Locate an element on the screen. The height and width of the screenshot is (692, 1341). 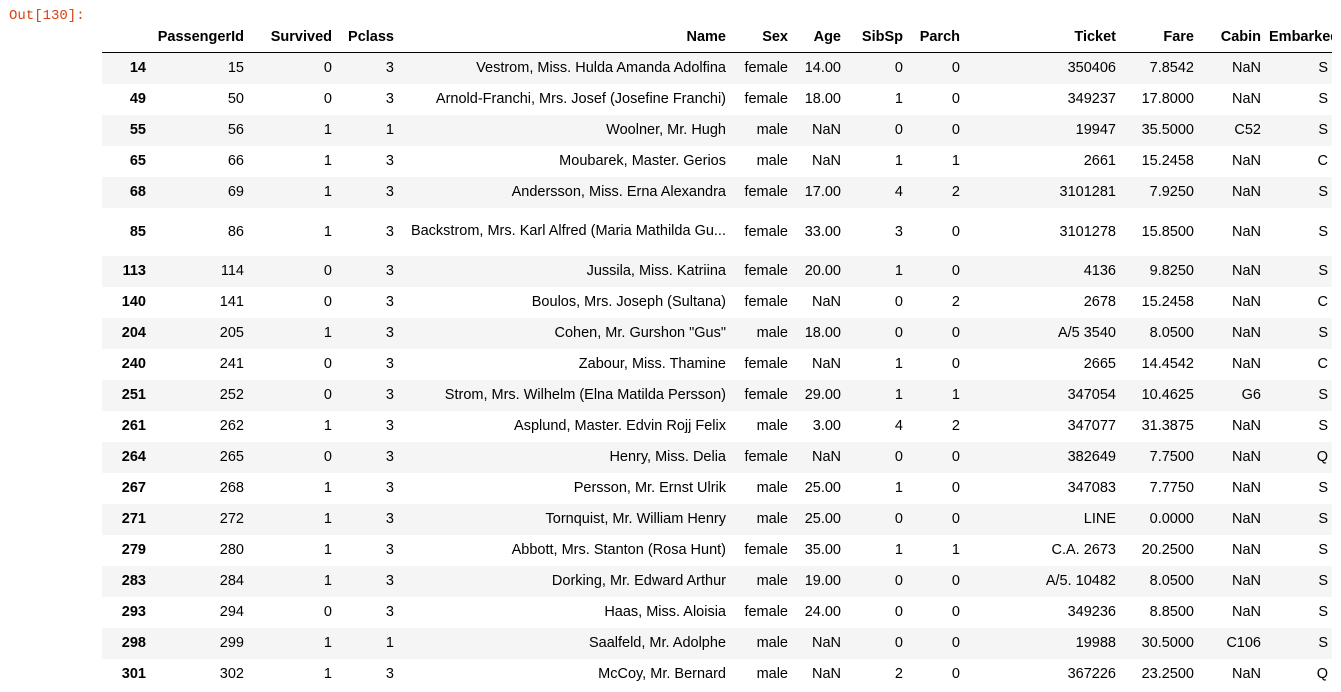
cell-ticket: 2661 is located at coordinates (1099, 161).